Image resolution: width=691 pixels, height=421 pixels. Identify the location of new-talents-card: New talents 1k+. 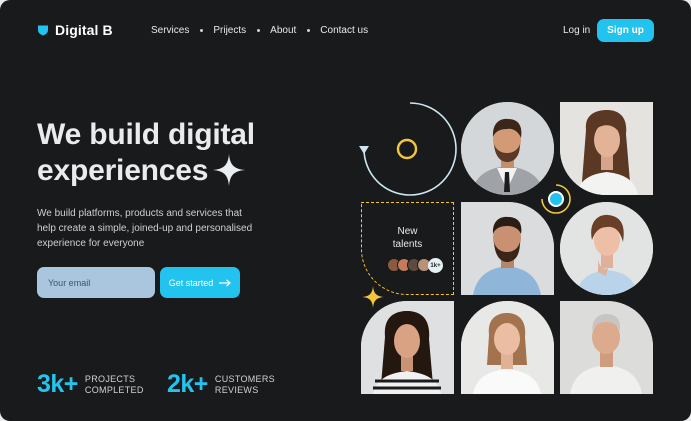
(407, 248).